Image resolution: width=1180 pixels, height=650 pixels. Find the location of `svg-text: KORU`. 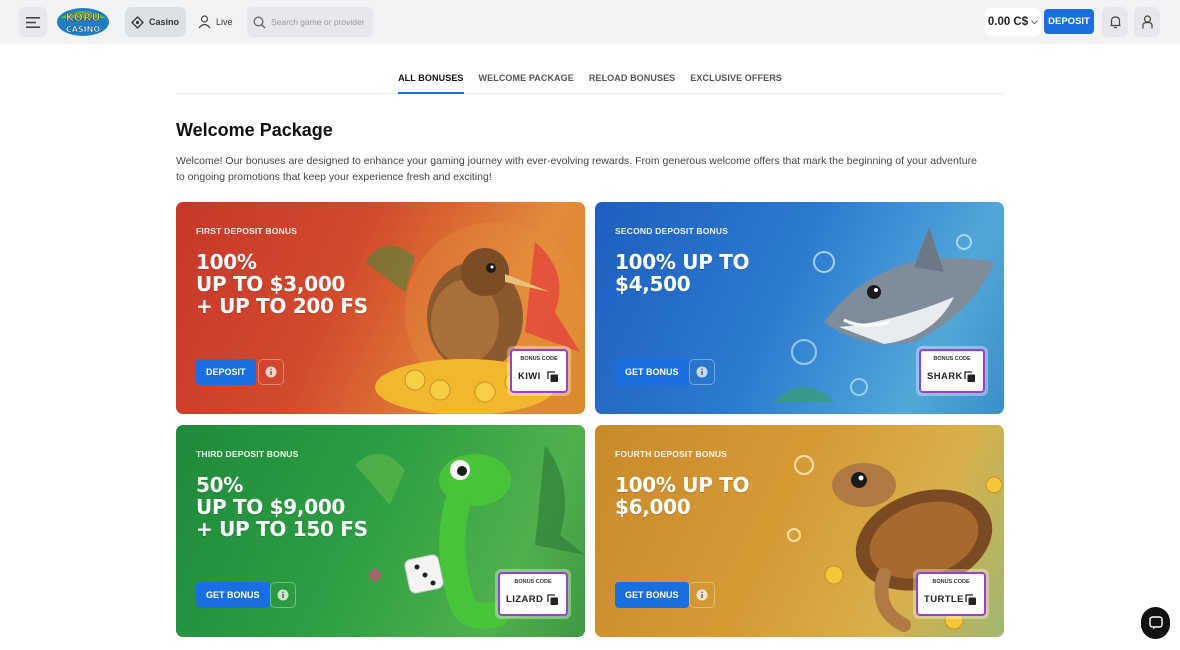

svg-text: KORU is located at coordinates (83, 17).